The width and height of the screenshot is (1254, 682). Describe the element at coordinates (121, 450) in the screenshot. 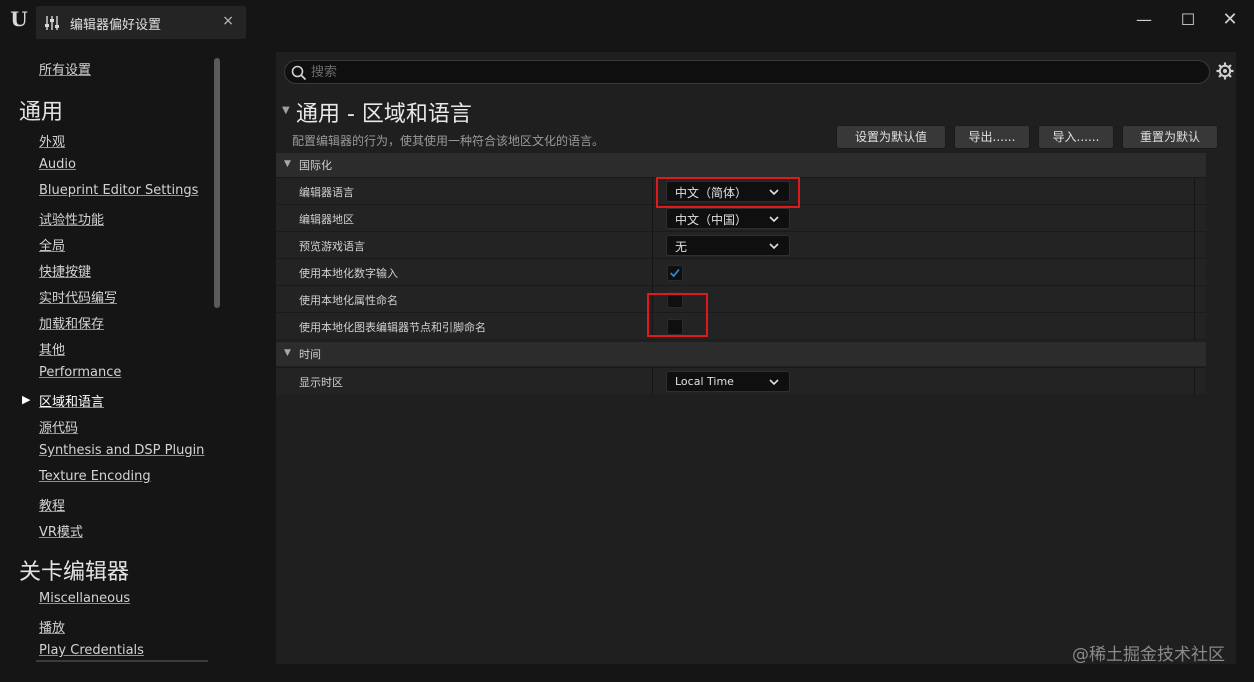

I see `sidebar-item-synthesis-dsp: Synthesis and DSP Plugin` at that location.